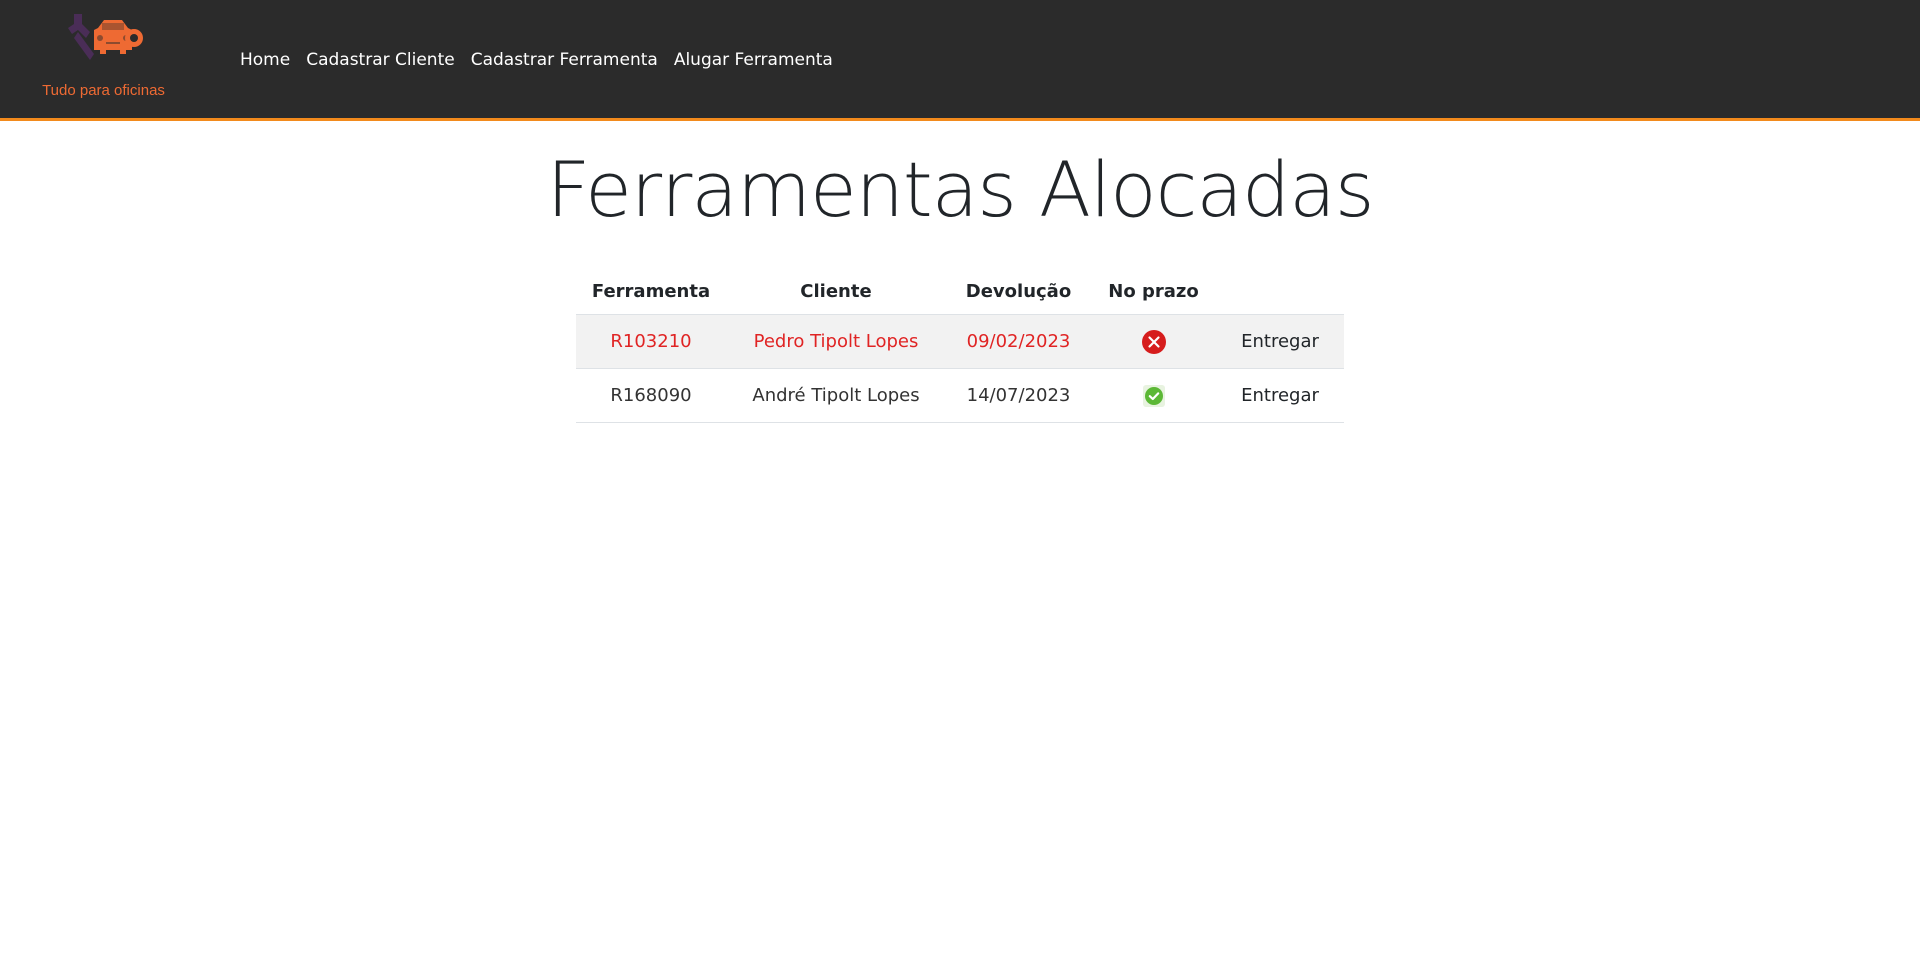 The width and height of the screenshot is (1920, 962). I want to click on cell-ferramenta: R168090, so click(651, 395).